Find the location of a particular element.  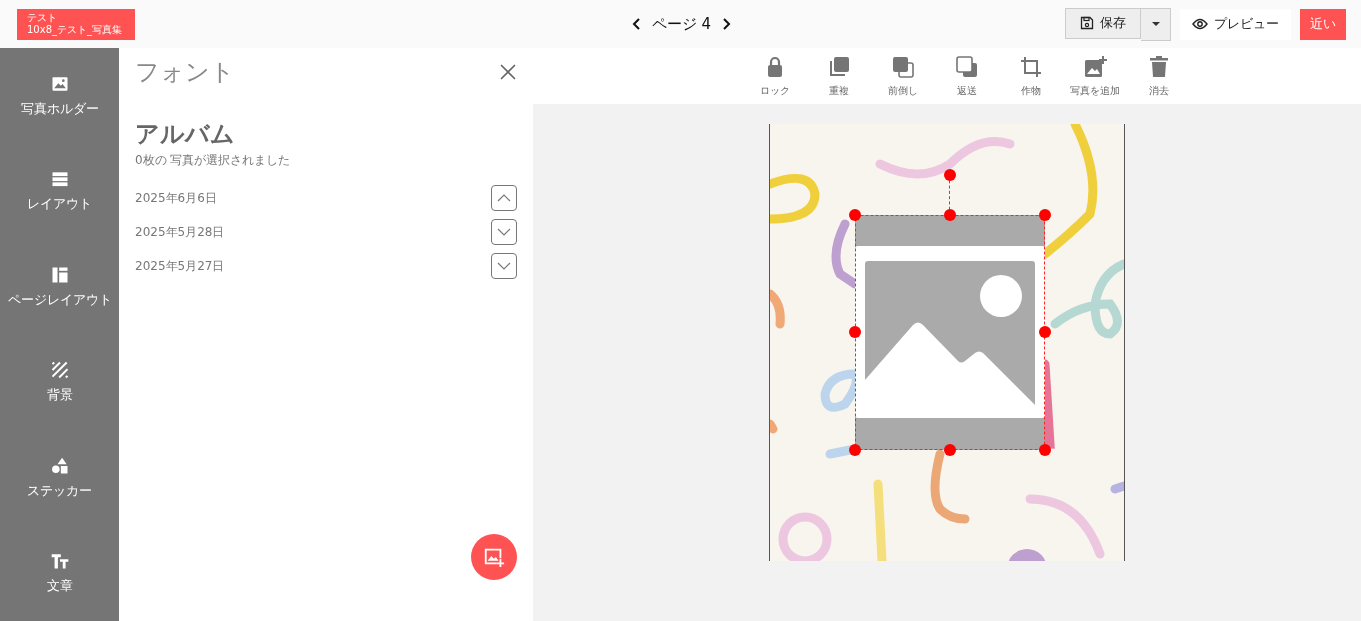

sidebar-item: ページレイアウト is located at coordinates (59, 287).